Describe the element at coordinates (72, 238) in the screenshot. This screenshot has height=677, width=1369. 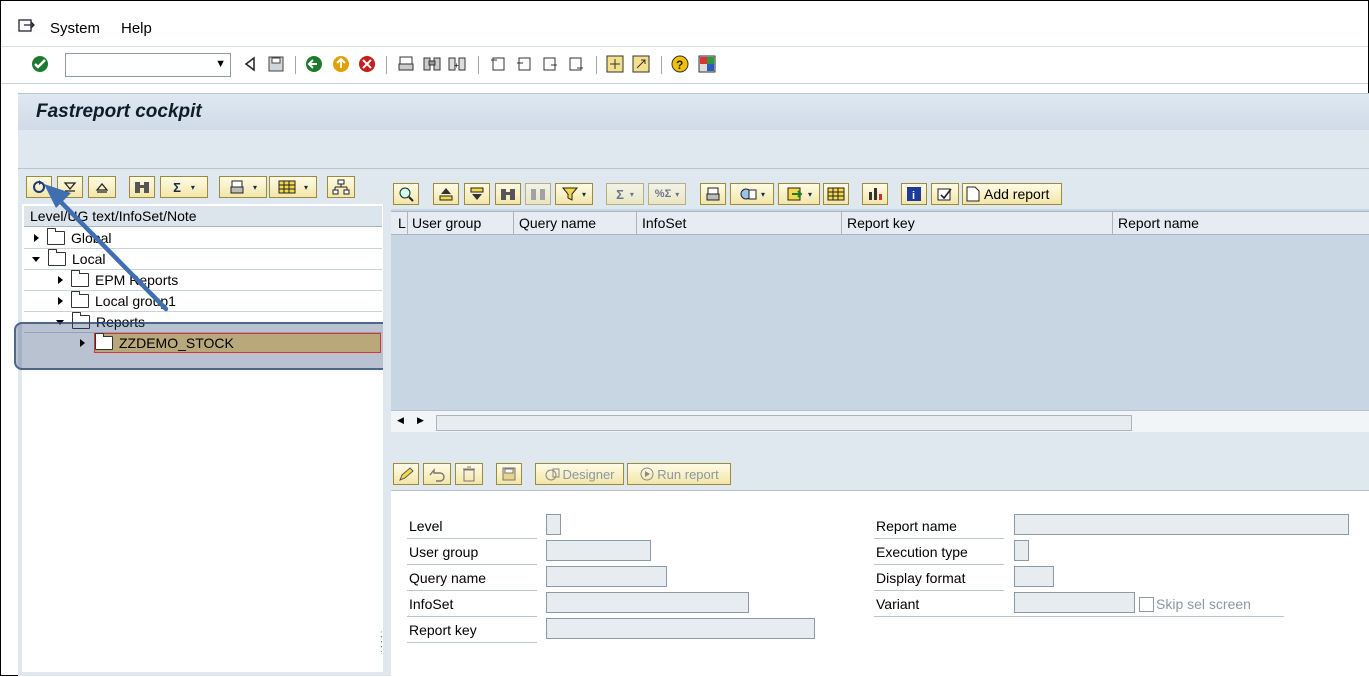
I see `tree-node-global: Global` at that location.